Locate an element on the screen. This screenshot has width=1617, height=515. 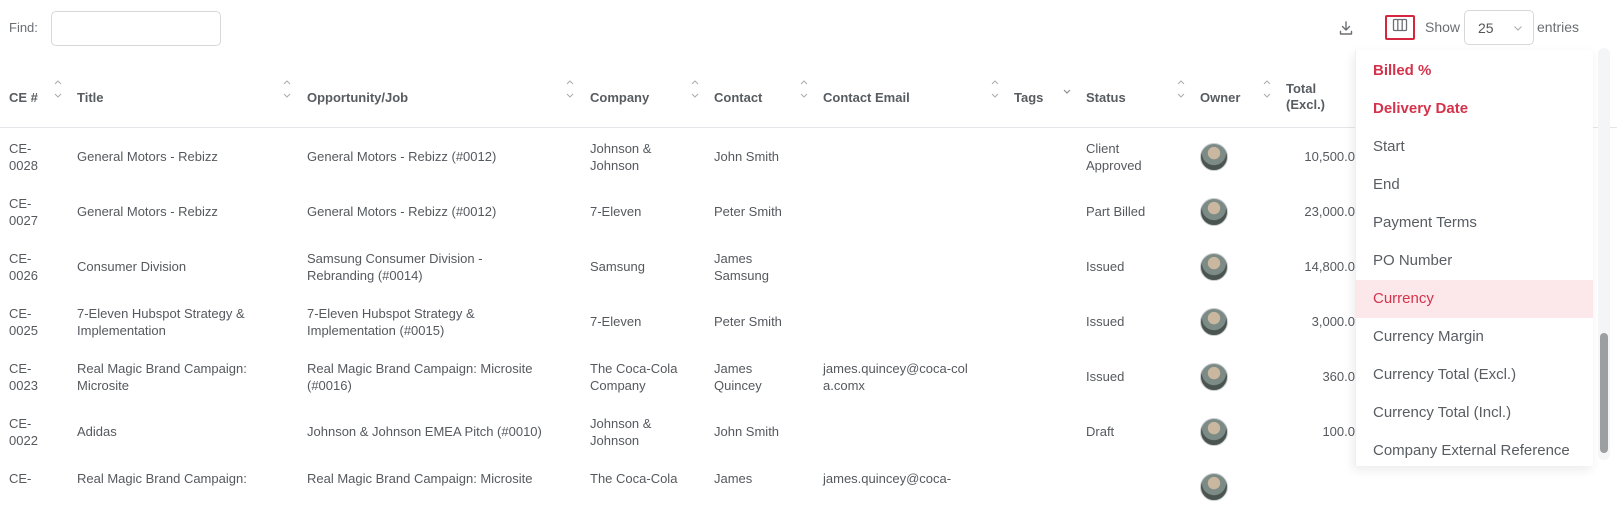
chevron-down-icon is located at coordinates (1518, 27).